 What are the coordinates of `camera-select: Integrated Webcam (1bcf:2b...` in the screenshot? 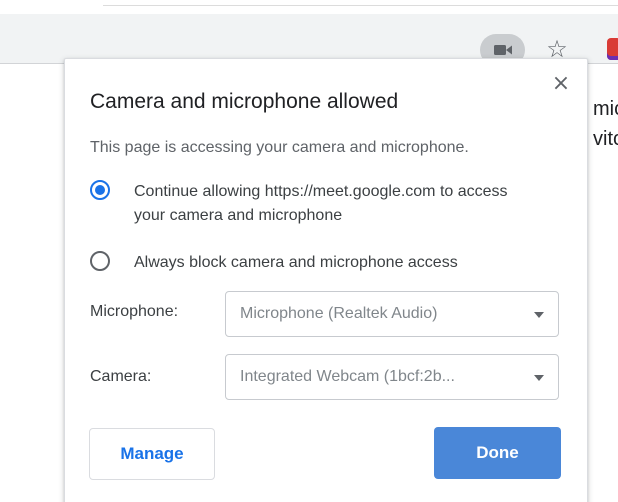 It's located at (392, 377).